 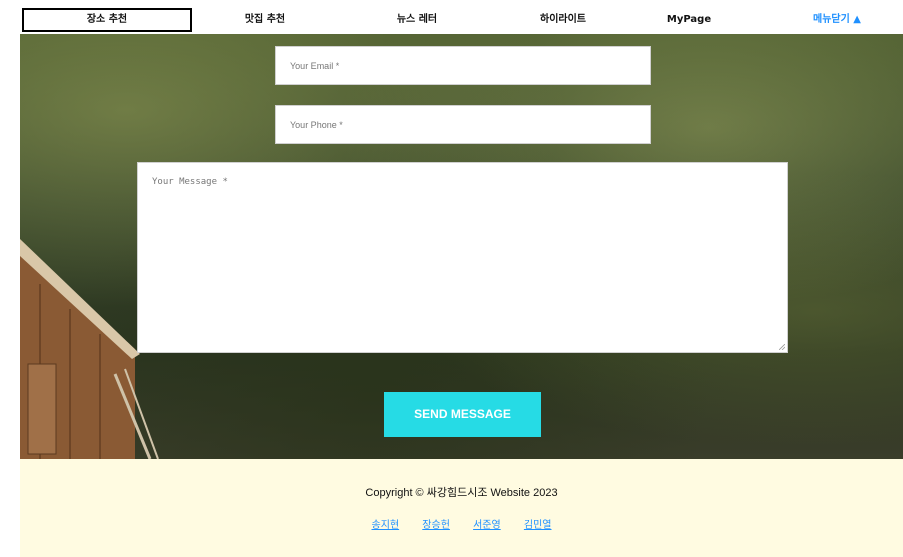 I want to click on copyright-text: Copyright © 싸강힘드시조 Website 2023, so click(x=461, y=493).